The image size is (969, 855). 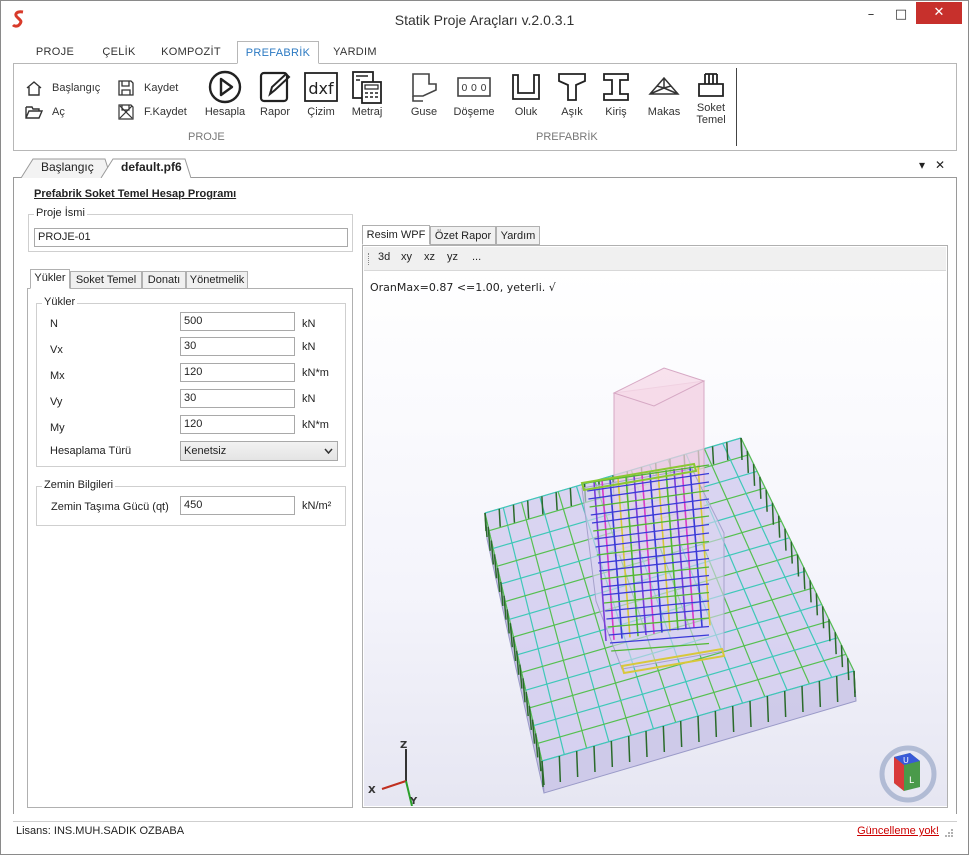 I want to click on load-input-my: 120, so click(x=237, y=424).